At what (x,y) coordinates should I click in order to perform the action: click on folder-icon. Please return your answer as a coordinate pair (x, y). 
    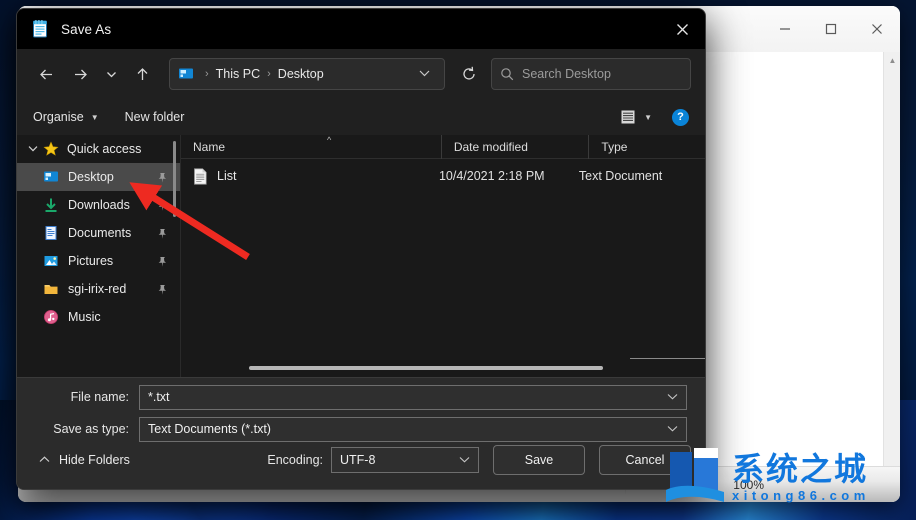
    Looking at the image, I should click on (51, 289).